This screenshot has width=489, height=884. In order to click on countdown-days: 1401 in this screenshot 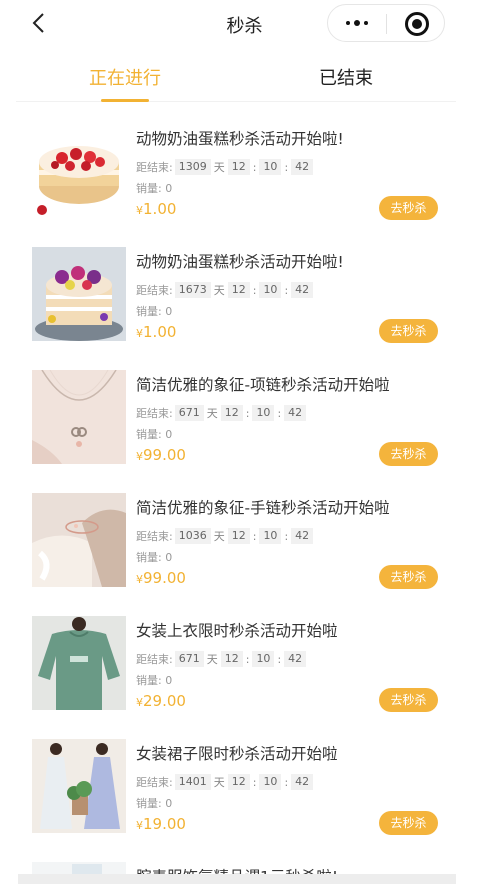, I will do `click(192, 782)`.